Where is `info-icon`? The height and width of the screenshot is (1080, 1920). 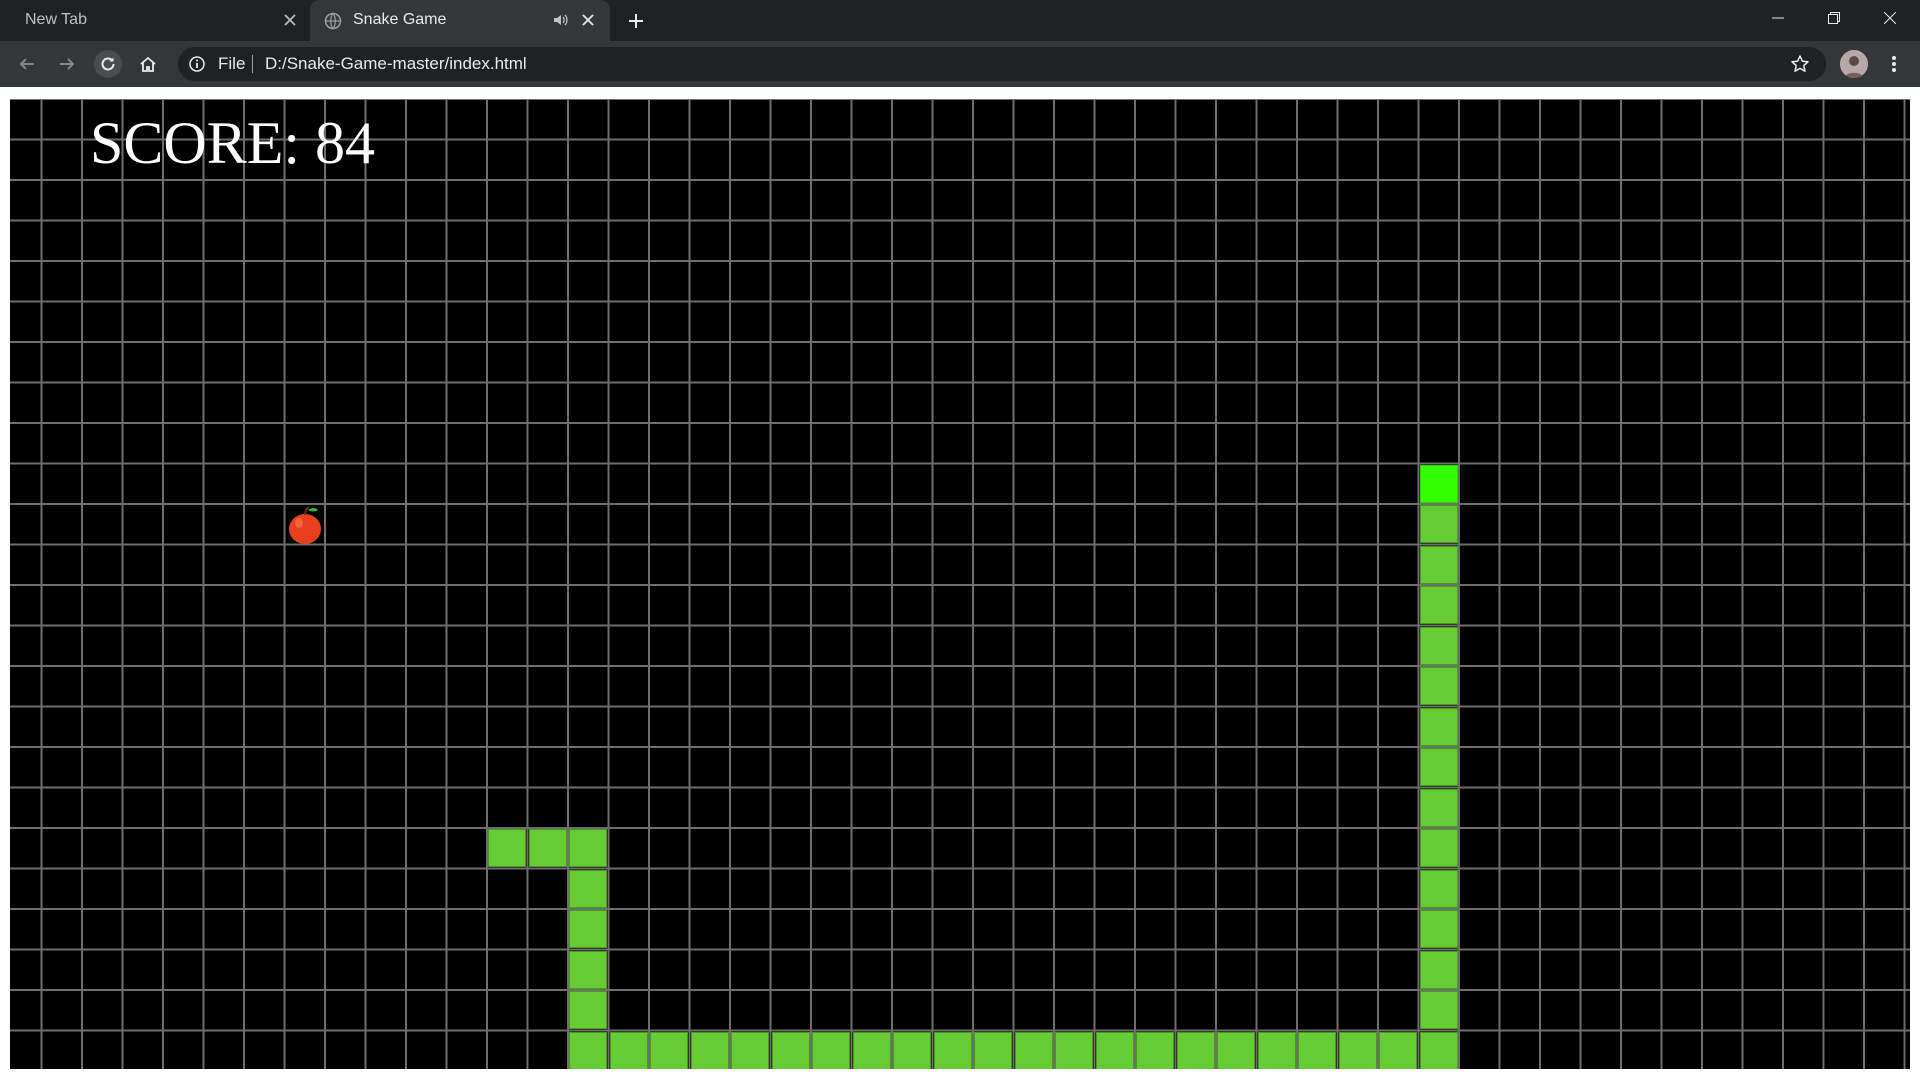
info-icon is located at coordinates (197, 64).